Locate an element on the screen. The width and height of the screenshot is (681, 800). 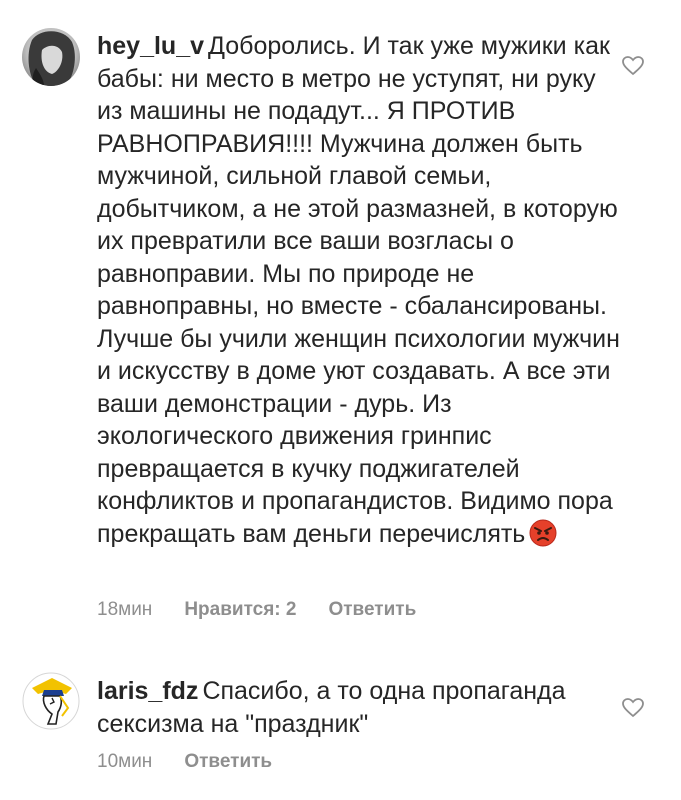
comment-time: 10мин is located at coordinates (125, 761).